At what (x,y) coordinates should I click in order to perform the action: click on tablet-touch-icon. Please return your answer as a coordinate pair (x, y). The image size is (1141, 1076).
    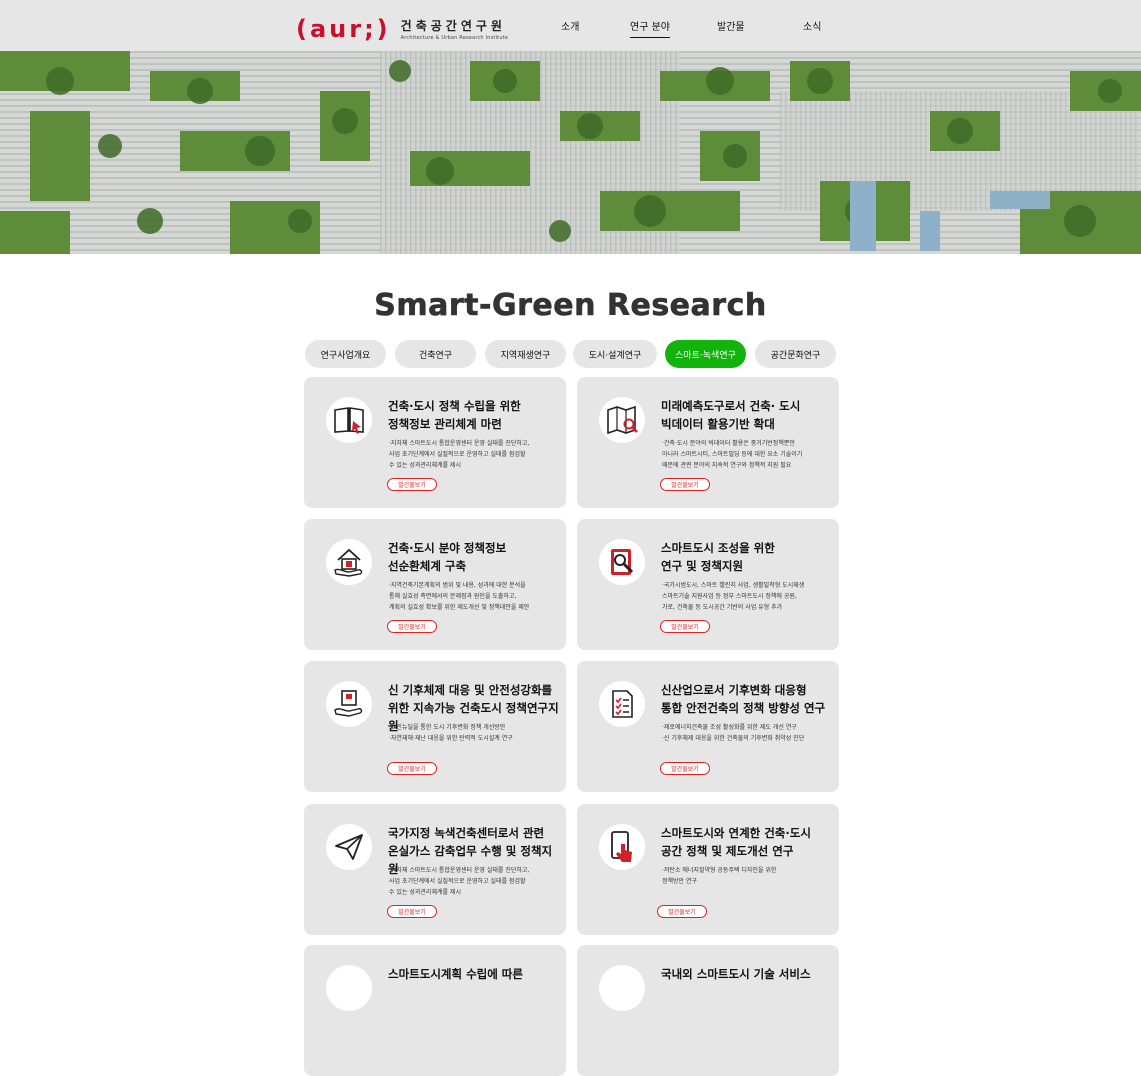
    Looking at the image, I should click on (622, 847).